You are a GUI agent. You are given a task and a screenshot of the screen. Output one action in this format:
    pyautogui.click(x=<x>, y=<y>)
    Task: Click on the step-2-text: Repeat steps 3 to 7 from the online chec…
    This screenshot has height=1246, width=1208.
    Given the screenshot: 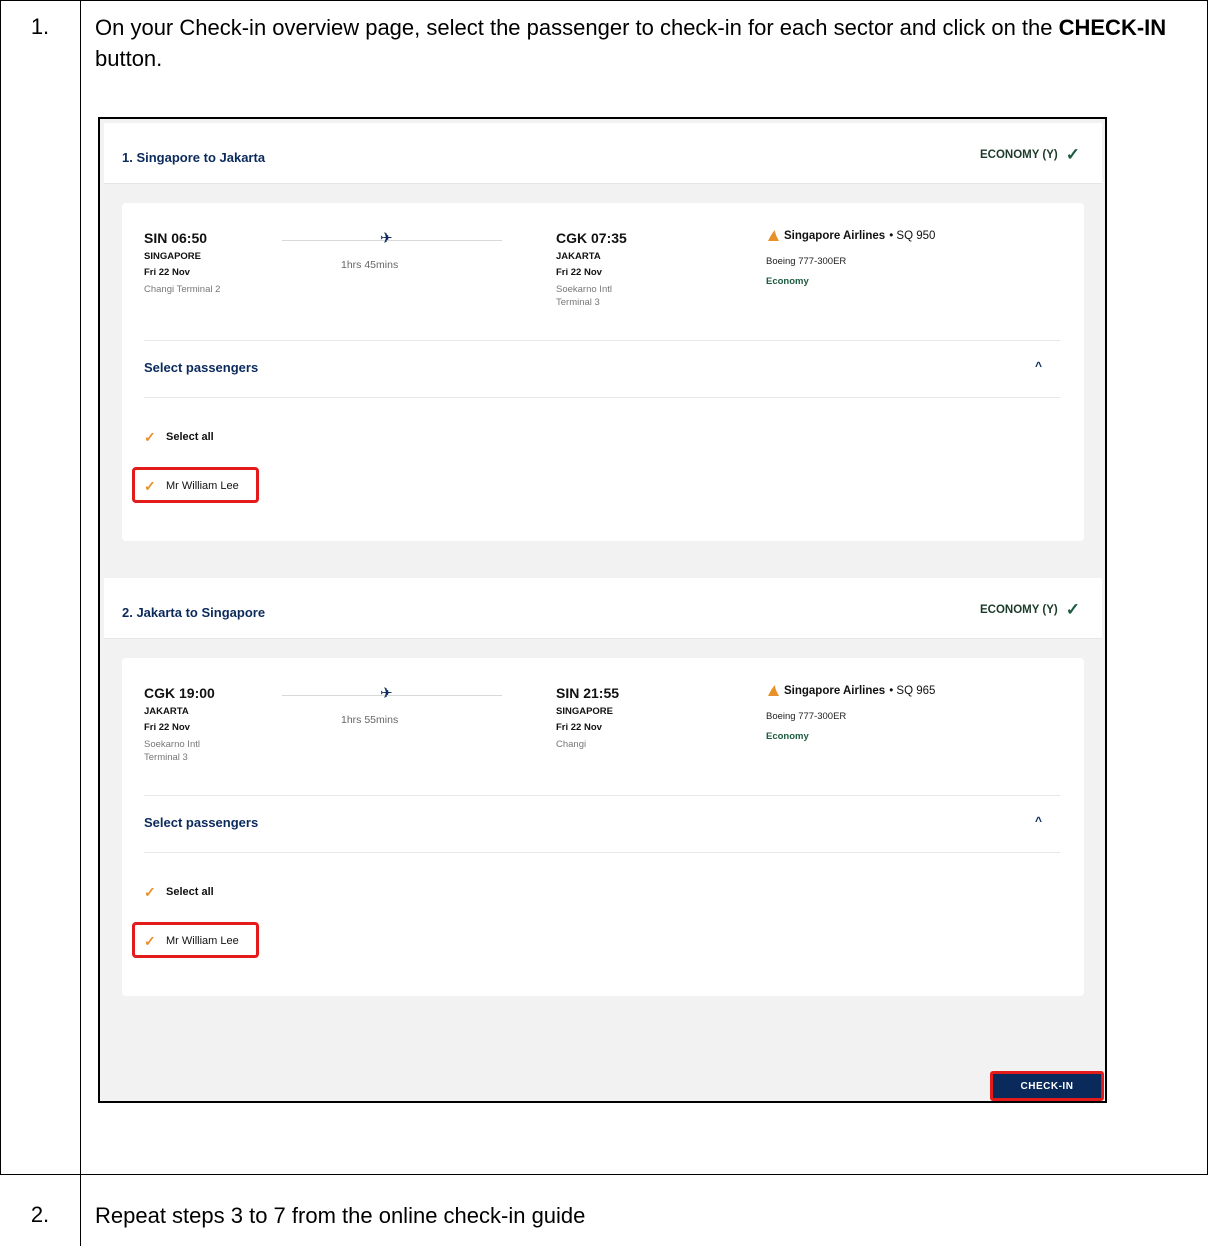 What is the action you would take?
    pyautogui.click(x=340, y=1215)
    